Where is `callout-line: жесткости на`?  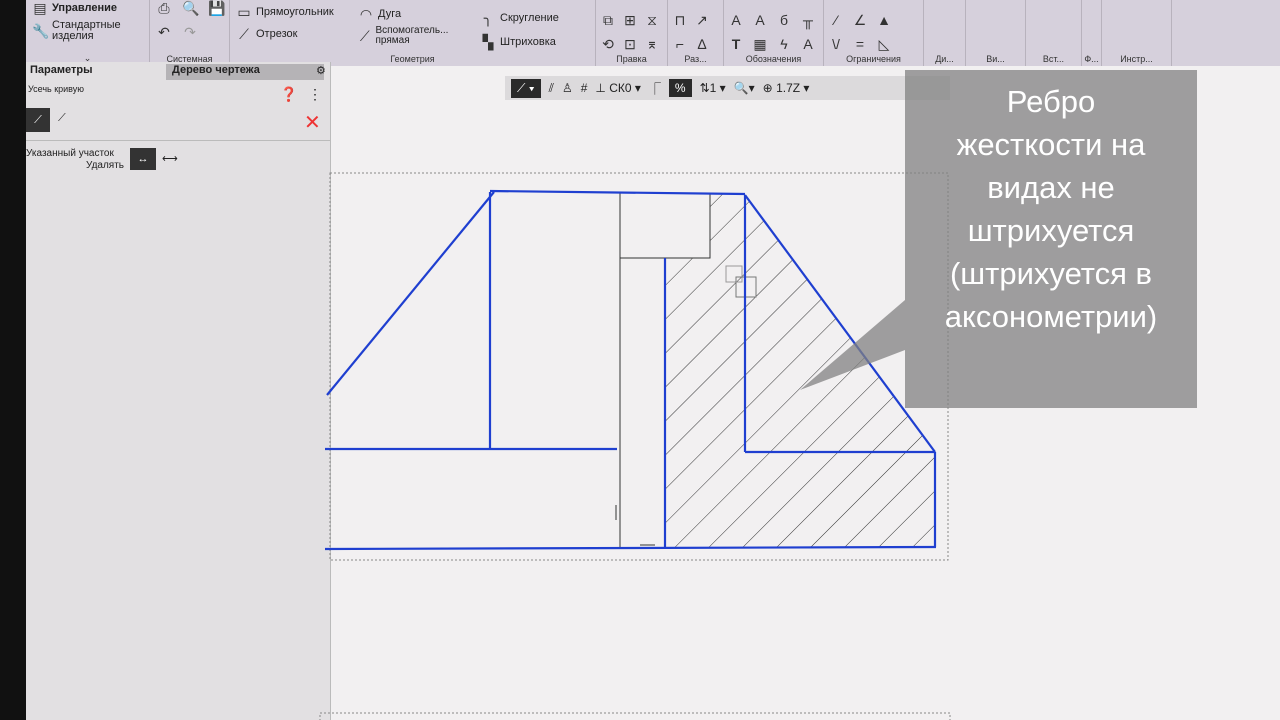 callout-line: жесткости на is located at coordinates (1051, 144).